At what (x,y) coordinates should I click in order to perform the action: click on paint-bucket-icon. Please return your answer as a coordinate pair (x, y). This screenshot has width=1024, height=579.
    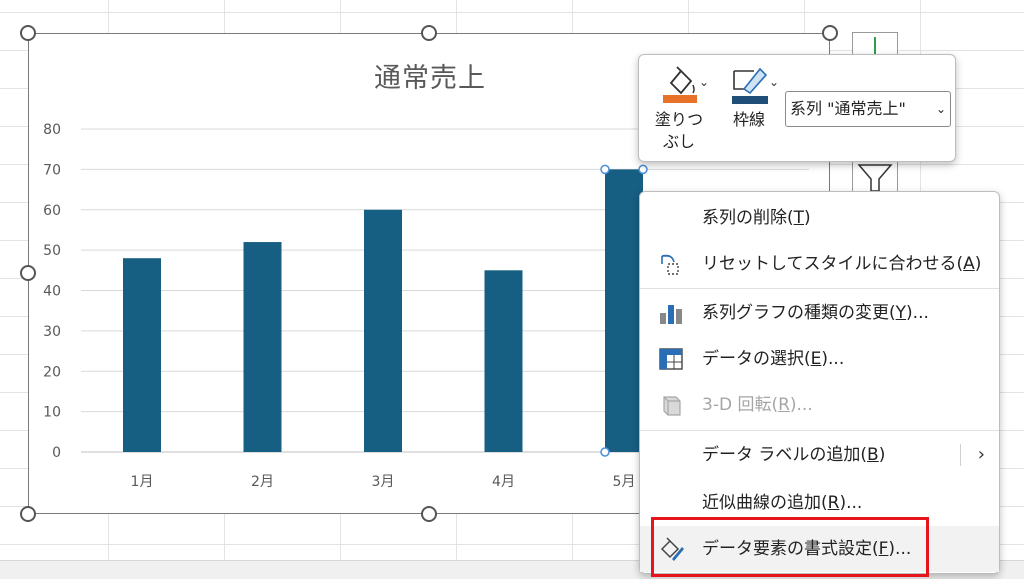
    Looking at the image, I should click on (680, 84).